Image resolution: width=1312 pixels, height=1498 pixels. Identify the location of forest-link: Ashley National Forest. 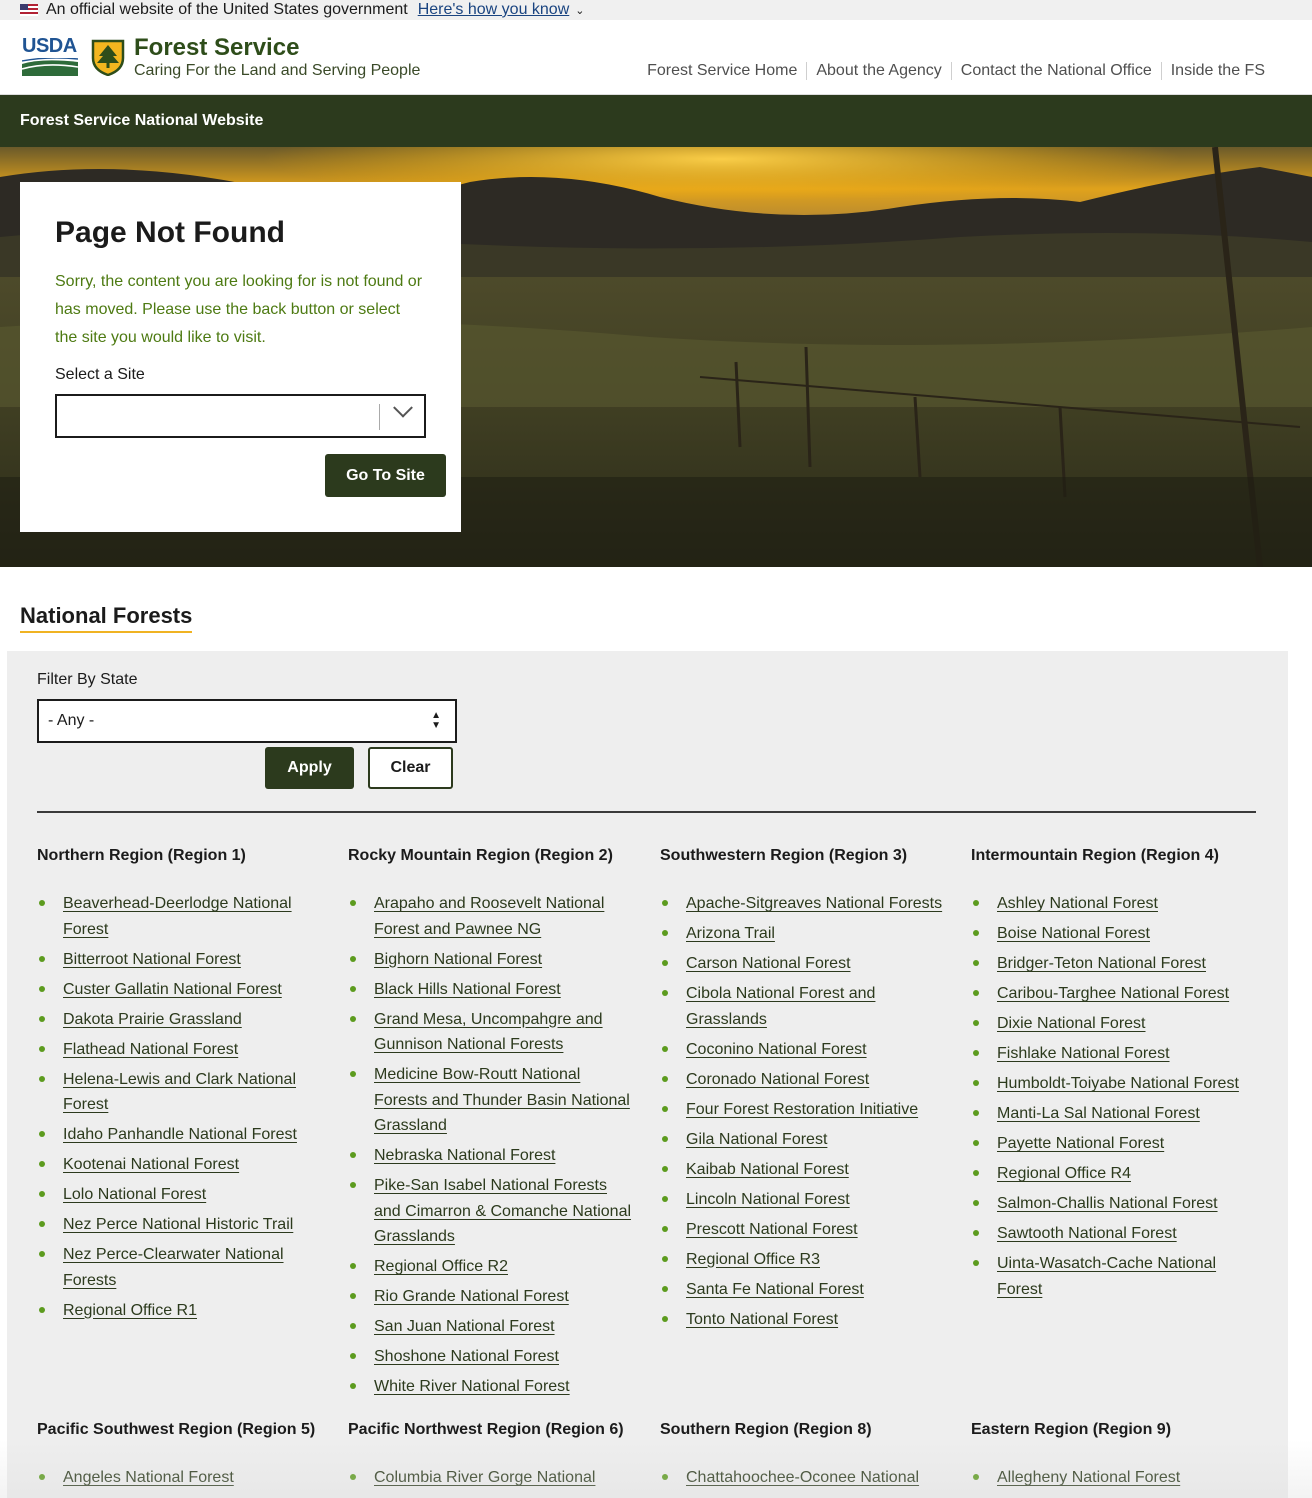
(1077, 903).